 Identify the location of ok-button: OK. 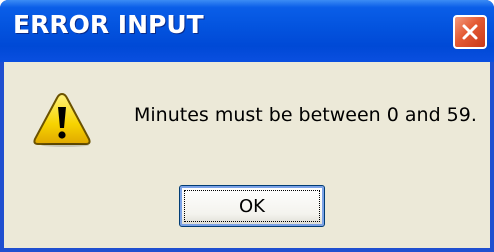
(252, 206).